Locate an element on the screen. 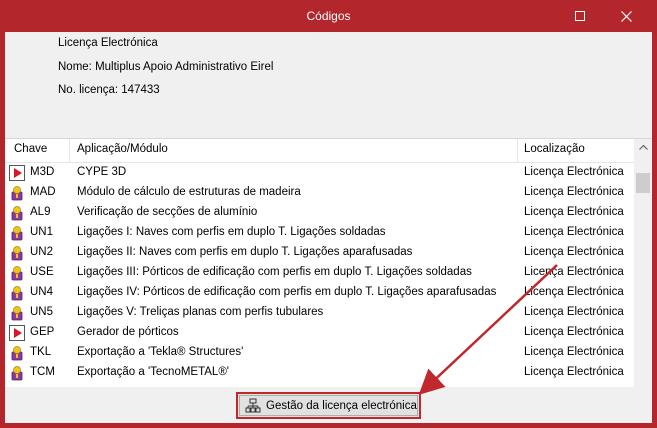  module-name: Exportação a 'Tekla® Structures' is located at coordinates (160, 352).